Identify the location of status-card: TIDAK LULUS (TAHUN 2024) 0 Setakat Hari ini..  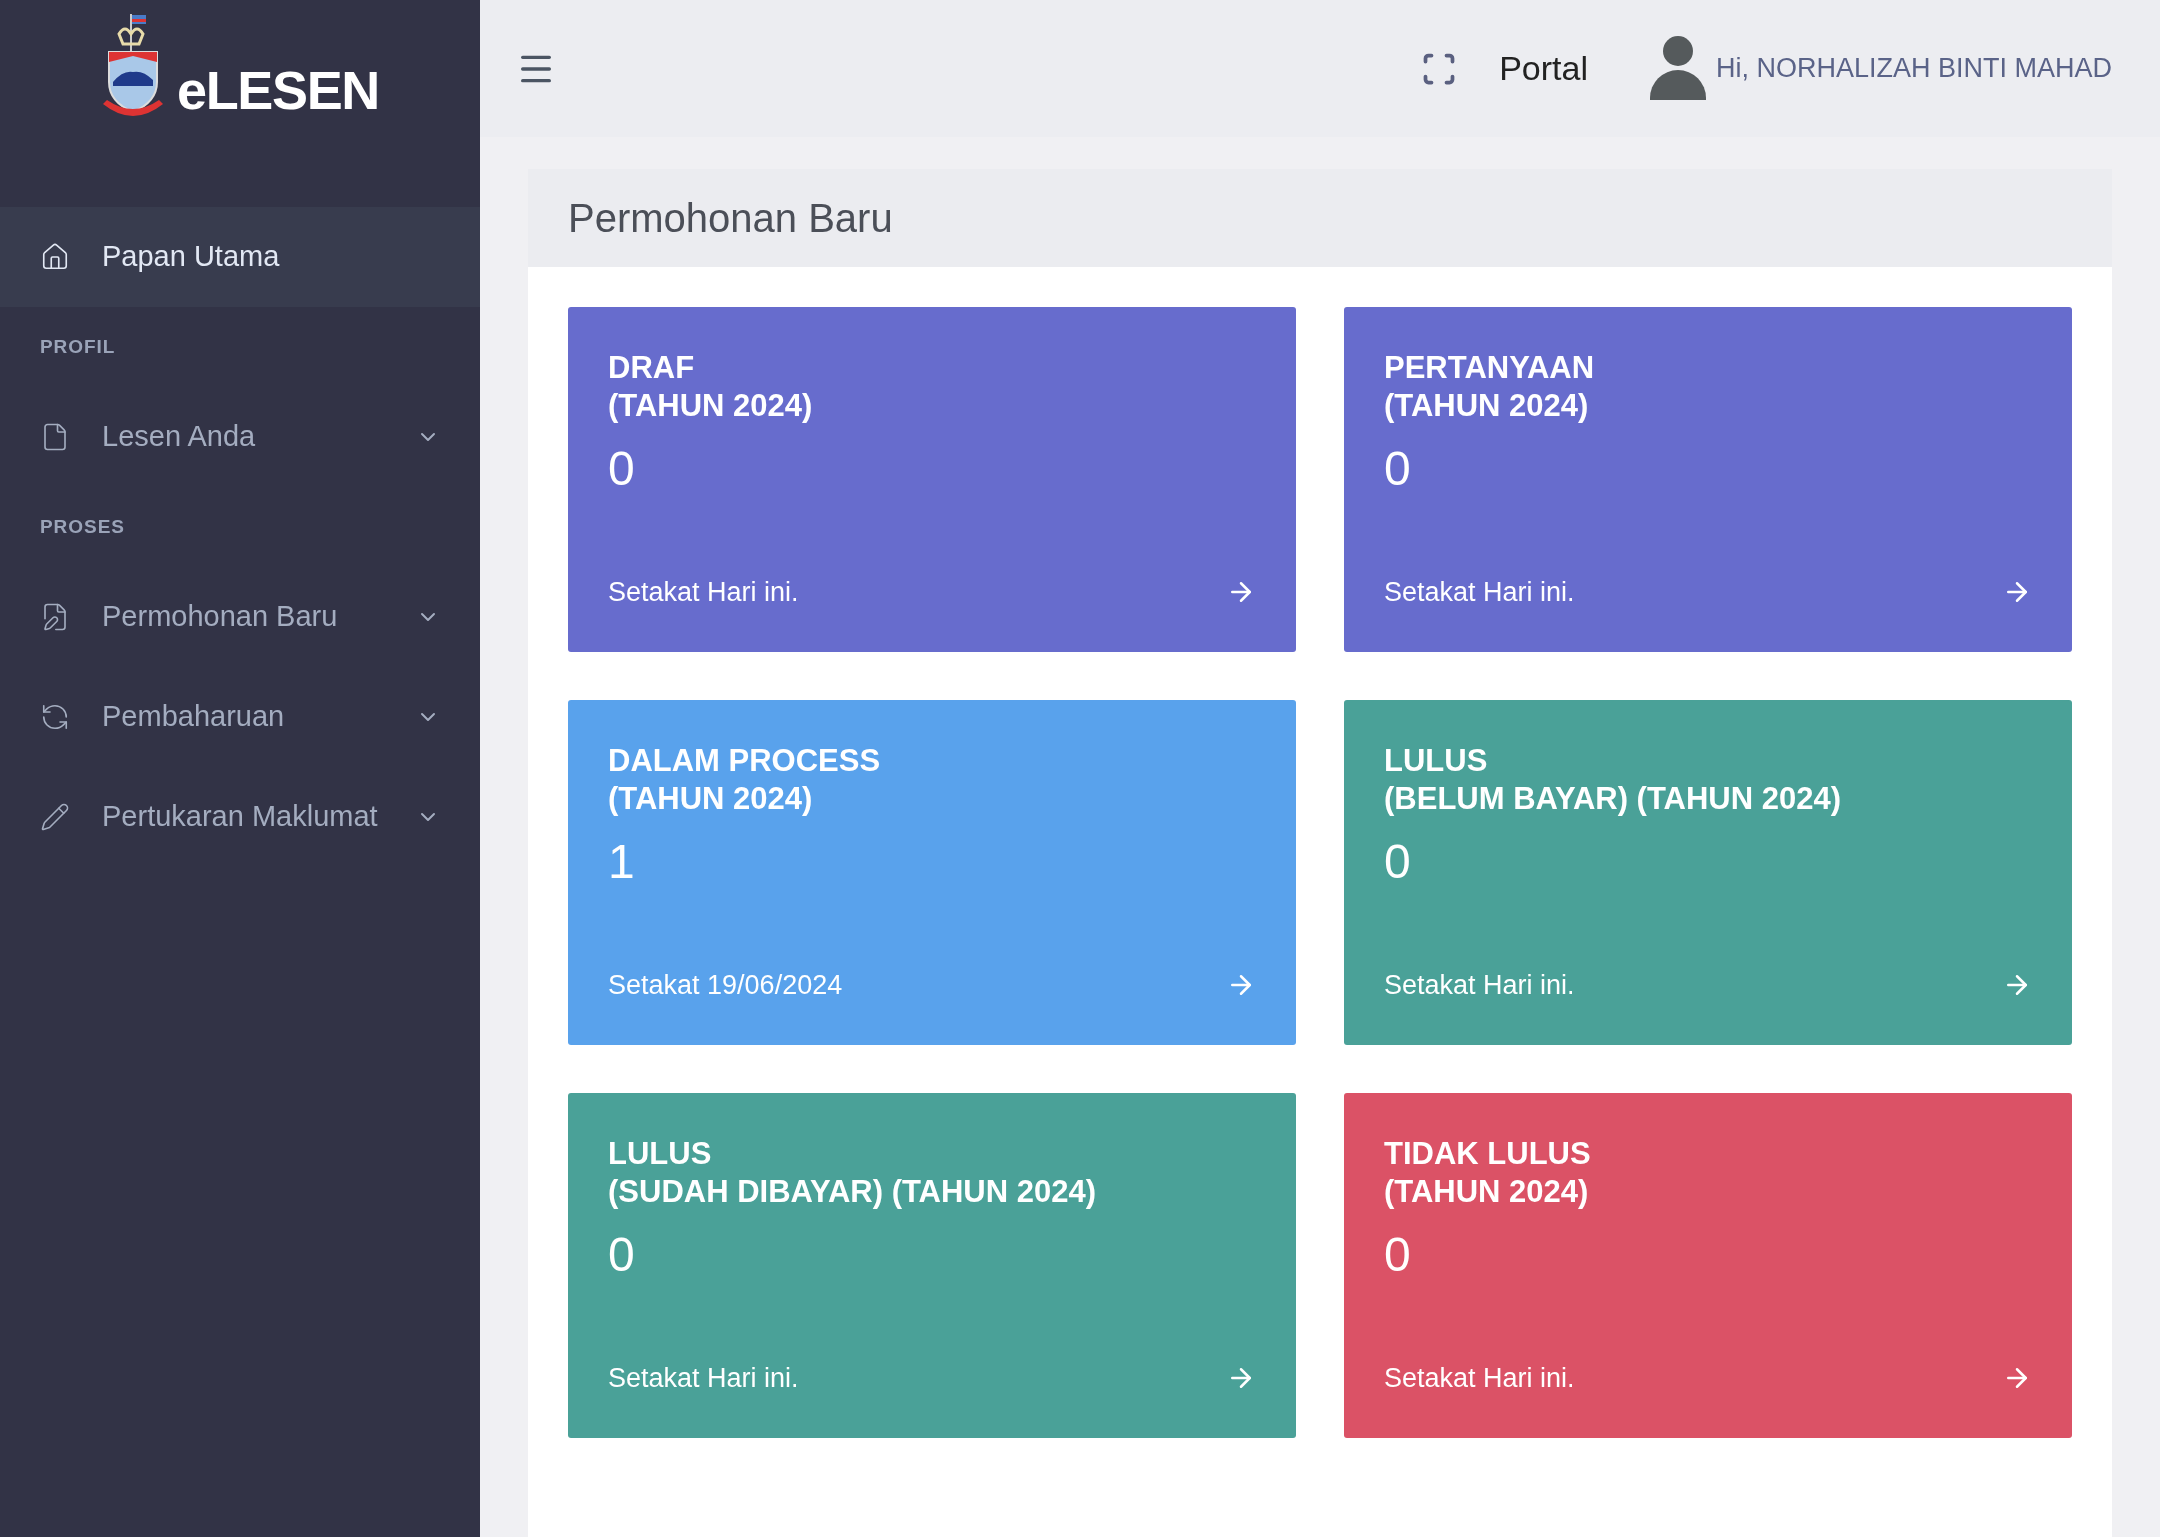
(1708, 1265).